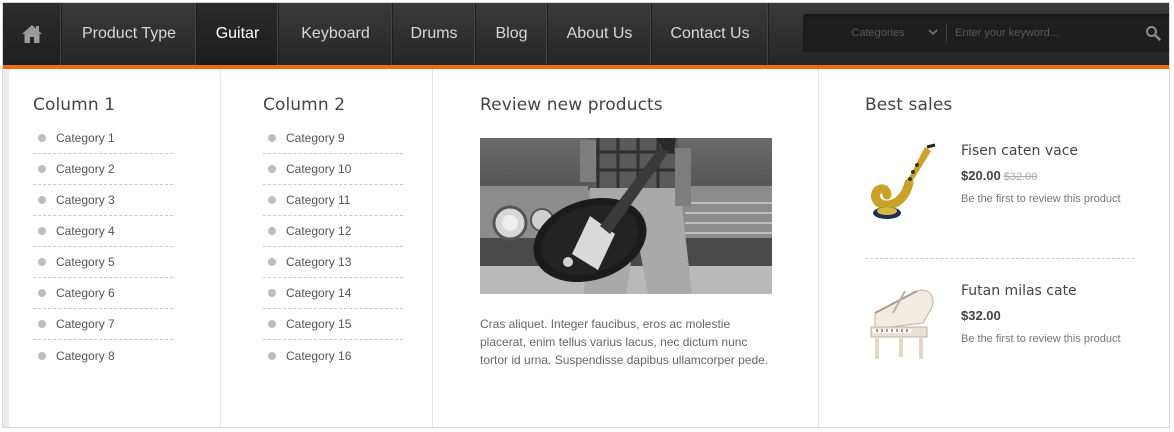 The height and width of the screenshot is (432, 1174). I want to click on review-product-image, so click(626, 216).